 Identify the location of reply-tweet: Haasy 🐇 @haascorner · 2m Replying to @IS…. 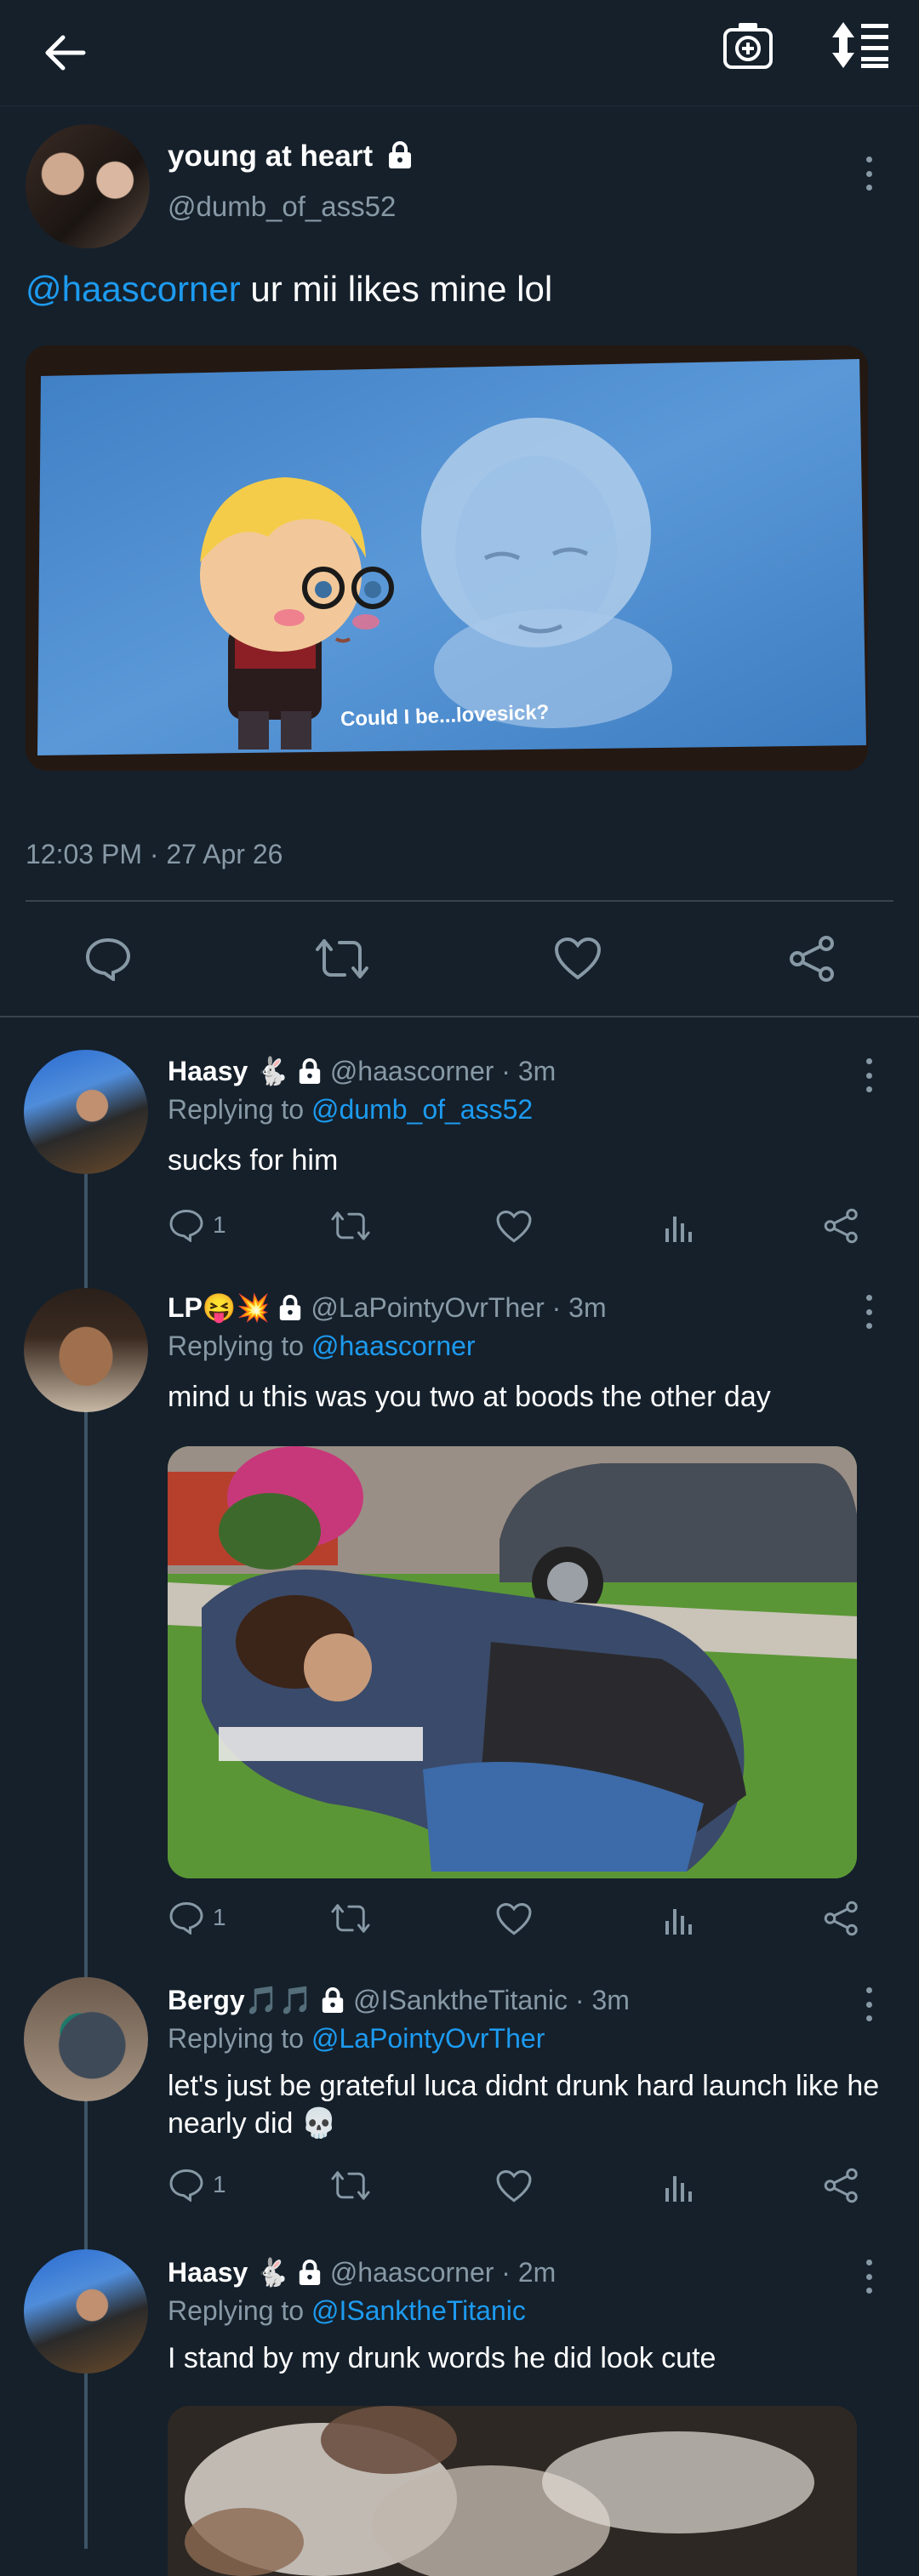
(459, 2412).